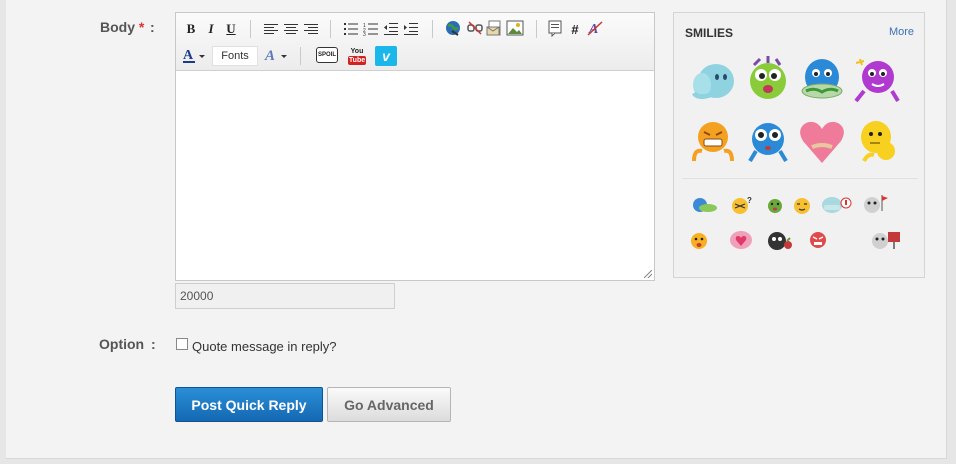 This screenshot has width=956, height=464. I want to click on font-size-icon: A, so click(275, 56).